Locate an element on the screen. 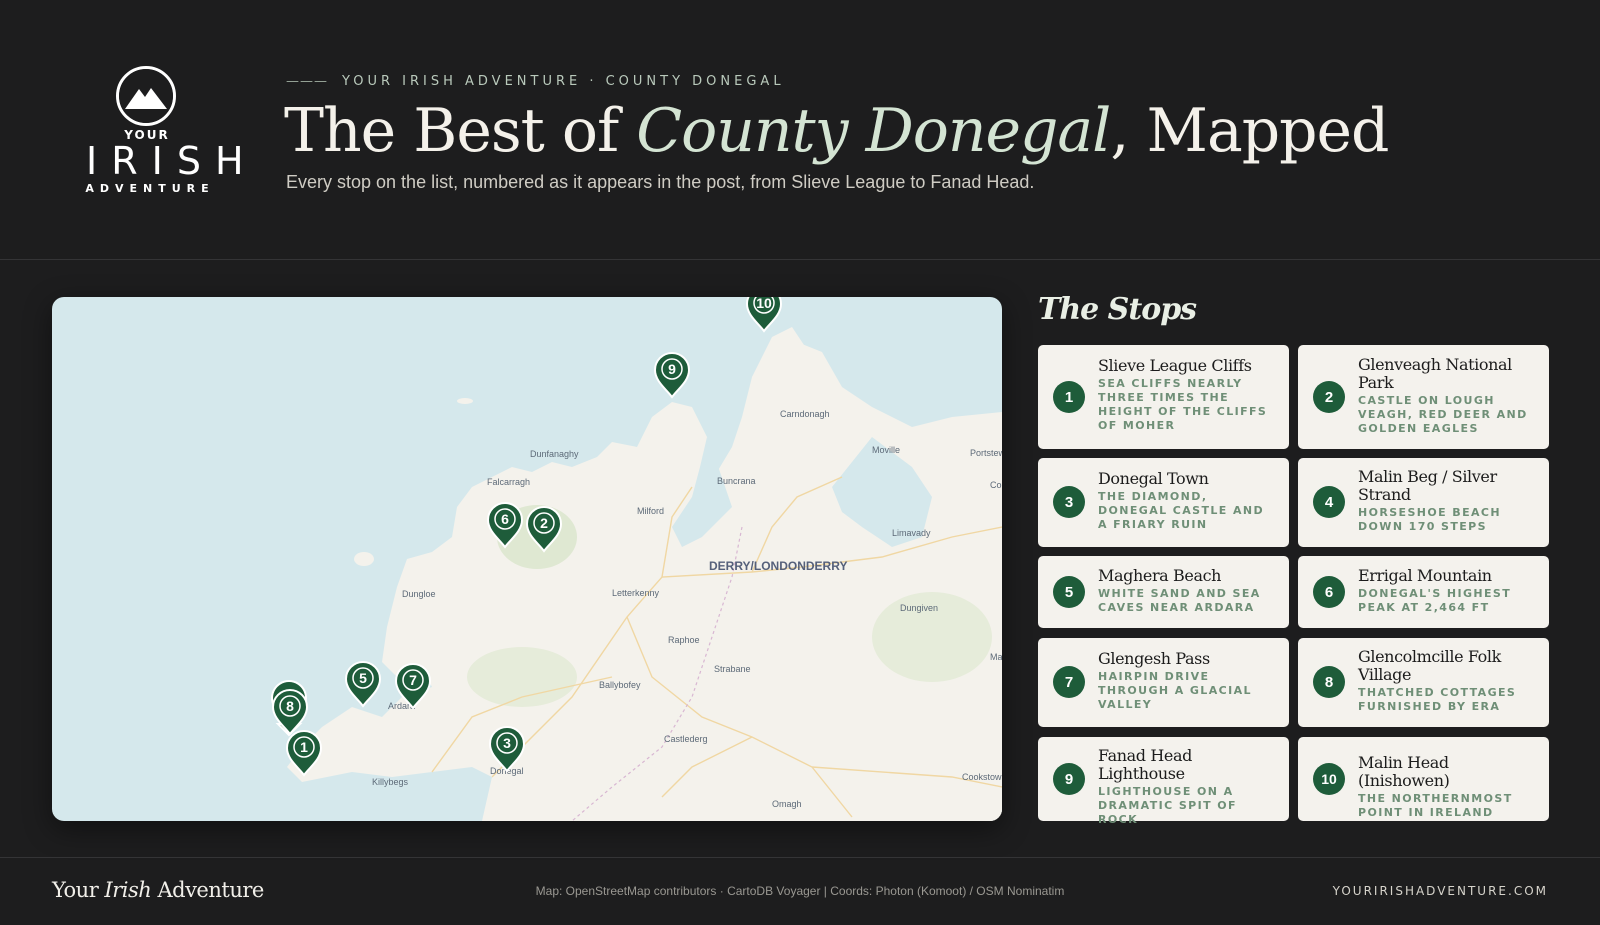  place-label: Falcarragh is located at coordinates (508, 482).